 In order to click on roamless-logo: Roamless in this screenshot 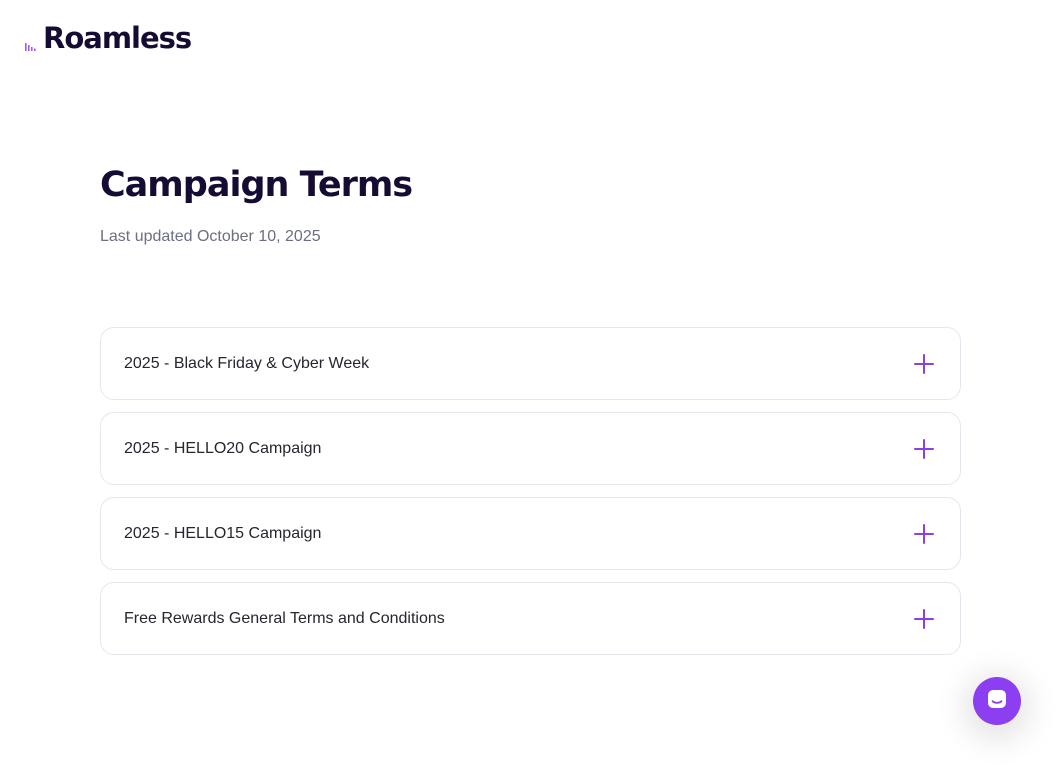, I will do `click(108, 38)`.